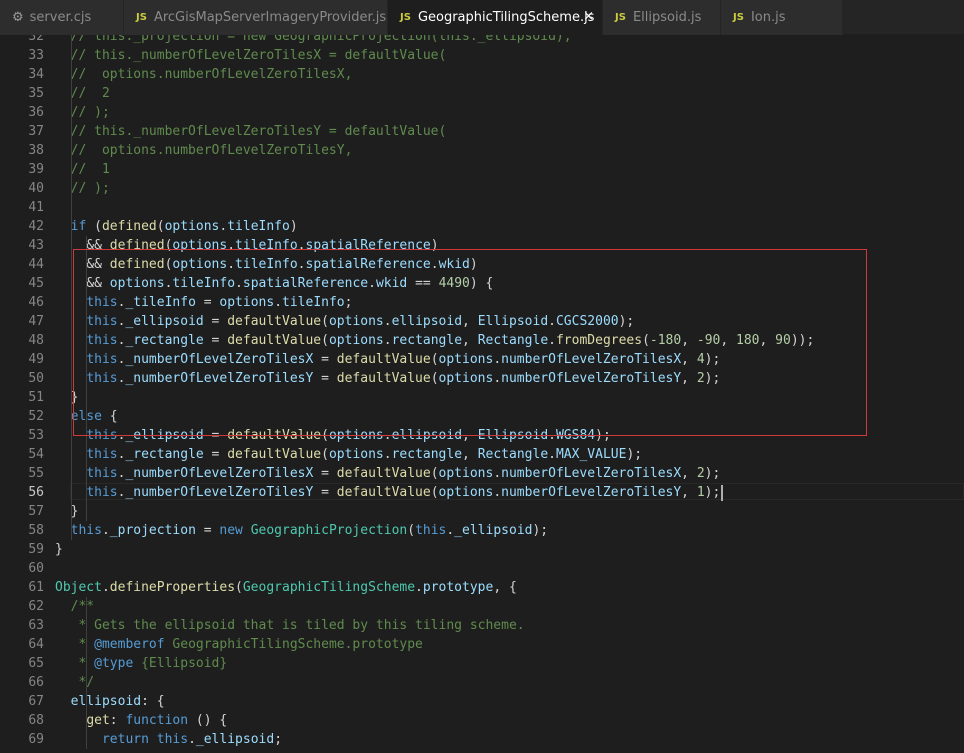  I want to click on line-number: 41, so click(36, 207).